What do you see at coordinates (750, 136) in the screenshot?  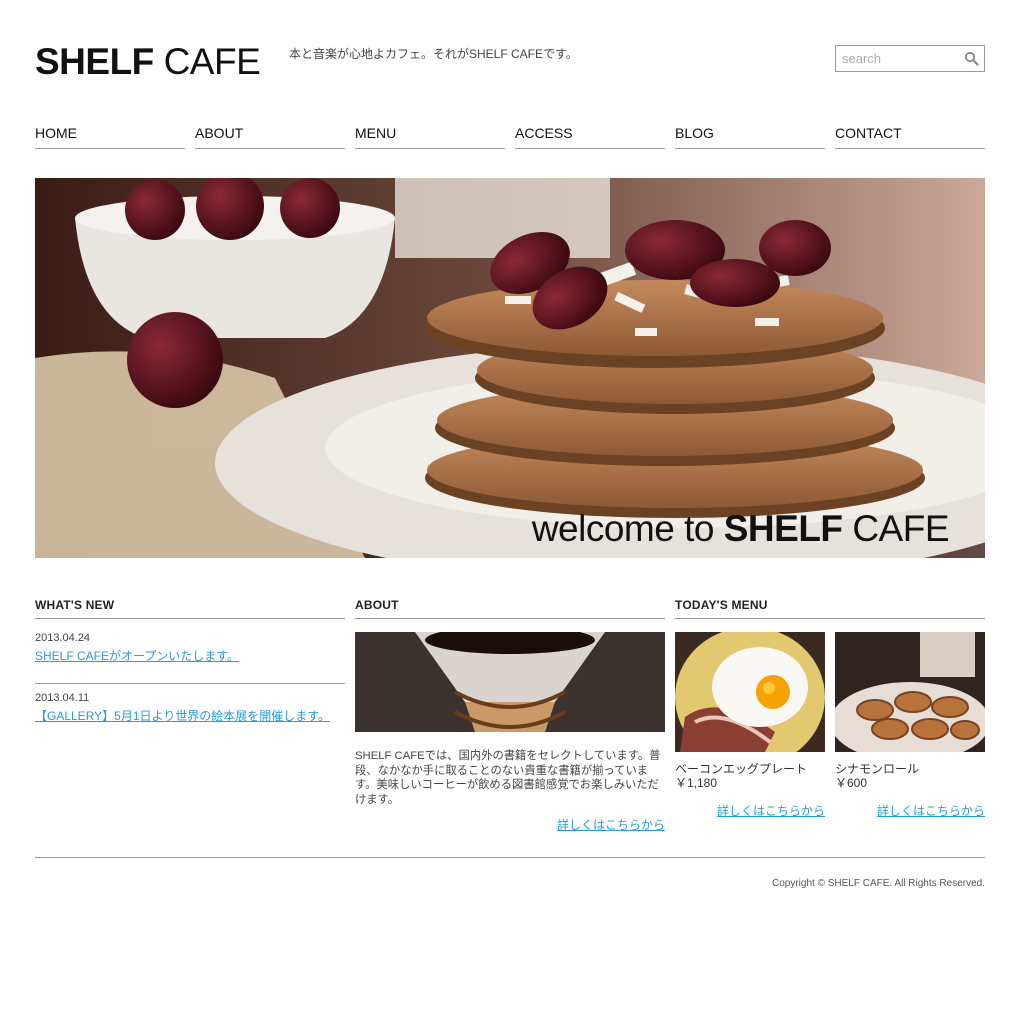 I see `nav-blog: BLOG` at bounding box center [750, 136].